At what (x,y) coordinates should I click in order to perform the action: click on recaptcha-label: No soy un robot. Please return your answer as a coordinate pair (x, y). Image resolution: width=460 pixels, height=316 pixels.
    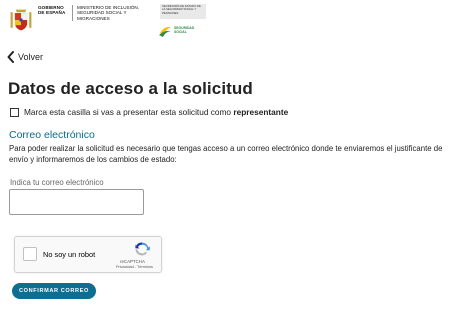
    Looking at the image, I should click on (69, 254).